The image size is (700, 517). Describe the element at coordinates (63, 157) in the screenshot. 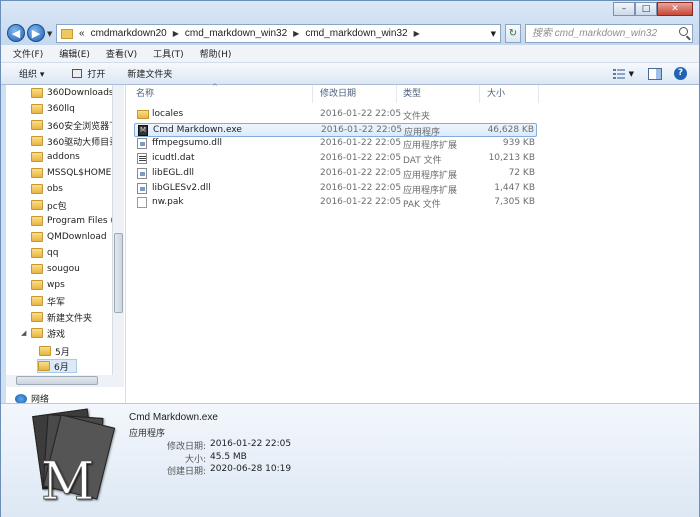

I see `sidebar-item-label: addons` at that location.